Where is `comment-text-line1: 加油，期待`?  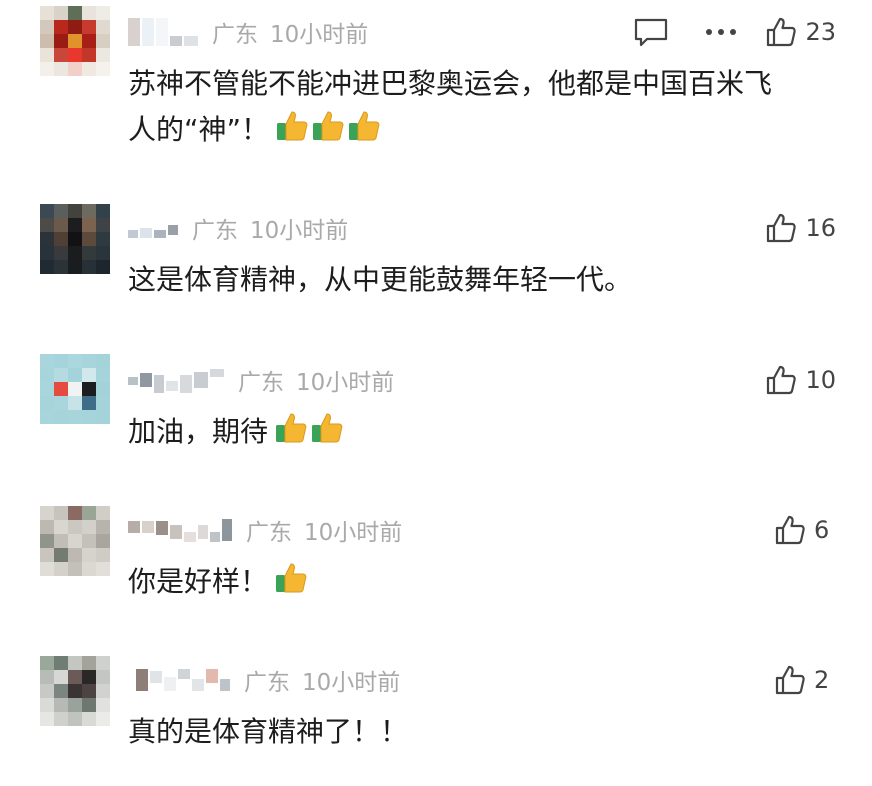
comment-text-line1: 加油，期待 is located at coordinates (198, 431).